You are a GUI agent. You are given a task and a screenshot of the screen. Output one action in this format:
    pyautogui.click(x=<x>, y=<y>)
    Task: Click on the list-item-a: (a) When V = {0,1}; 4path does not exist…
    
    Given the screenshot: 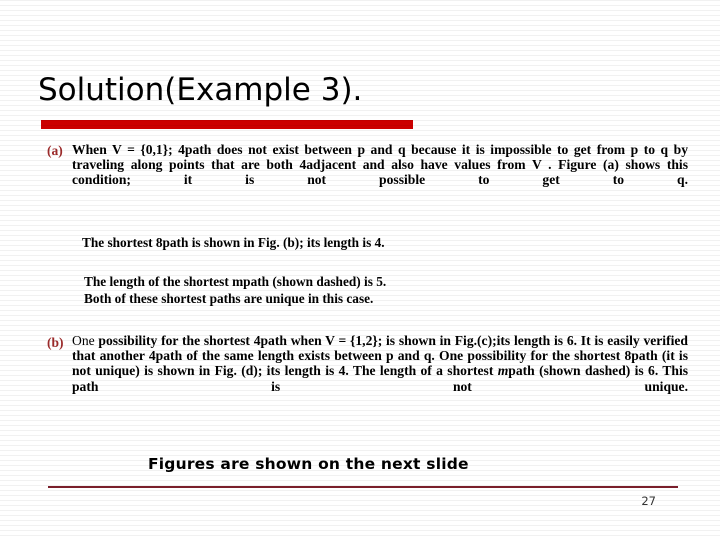 What is the action you would take?
    pyautogui.click(x=364, y=172)
    